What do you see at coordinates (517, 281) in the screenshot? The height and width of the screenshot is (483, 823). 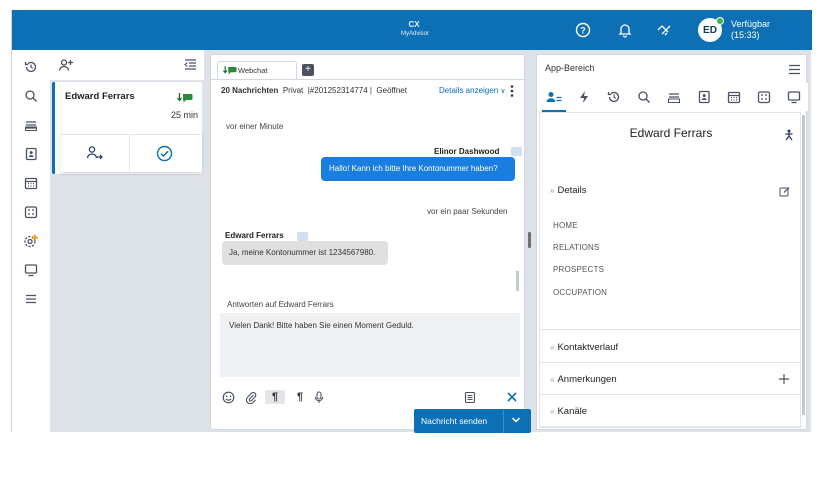 I see `chat-scrollbar` at bounding box center [517, 281].